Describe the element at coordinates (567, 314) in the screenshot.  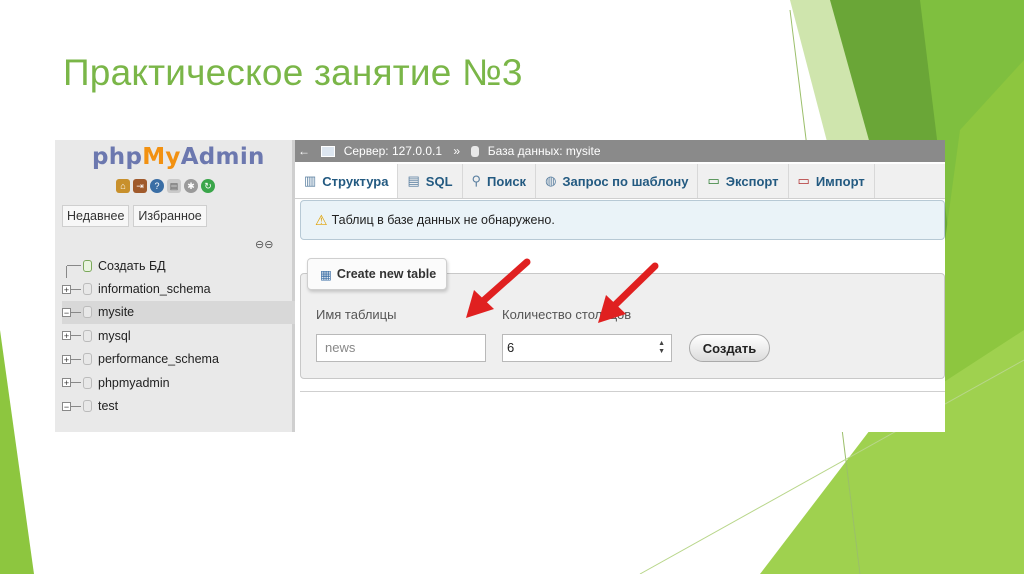
I see `columns-count-label: Количество столбцов` at that location.